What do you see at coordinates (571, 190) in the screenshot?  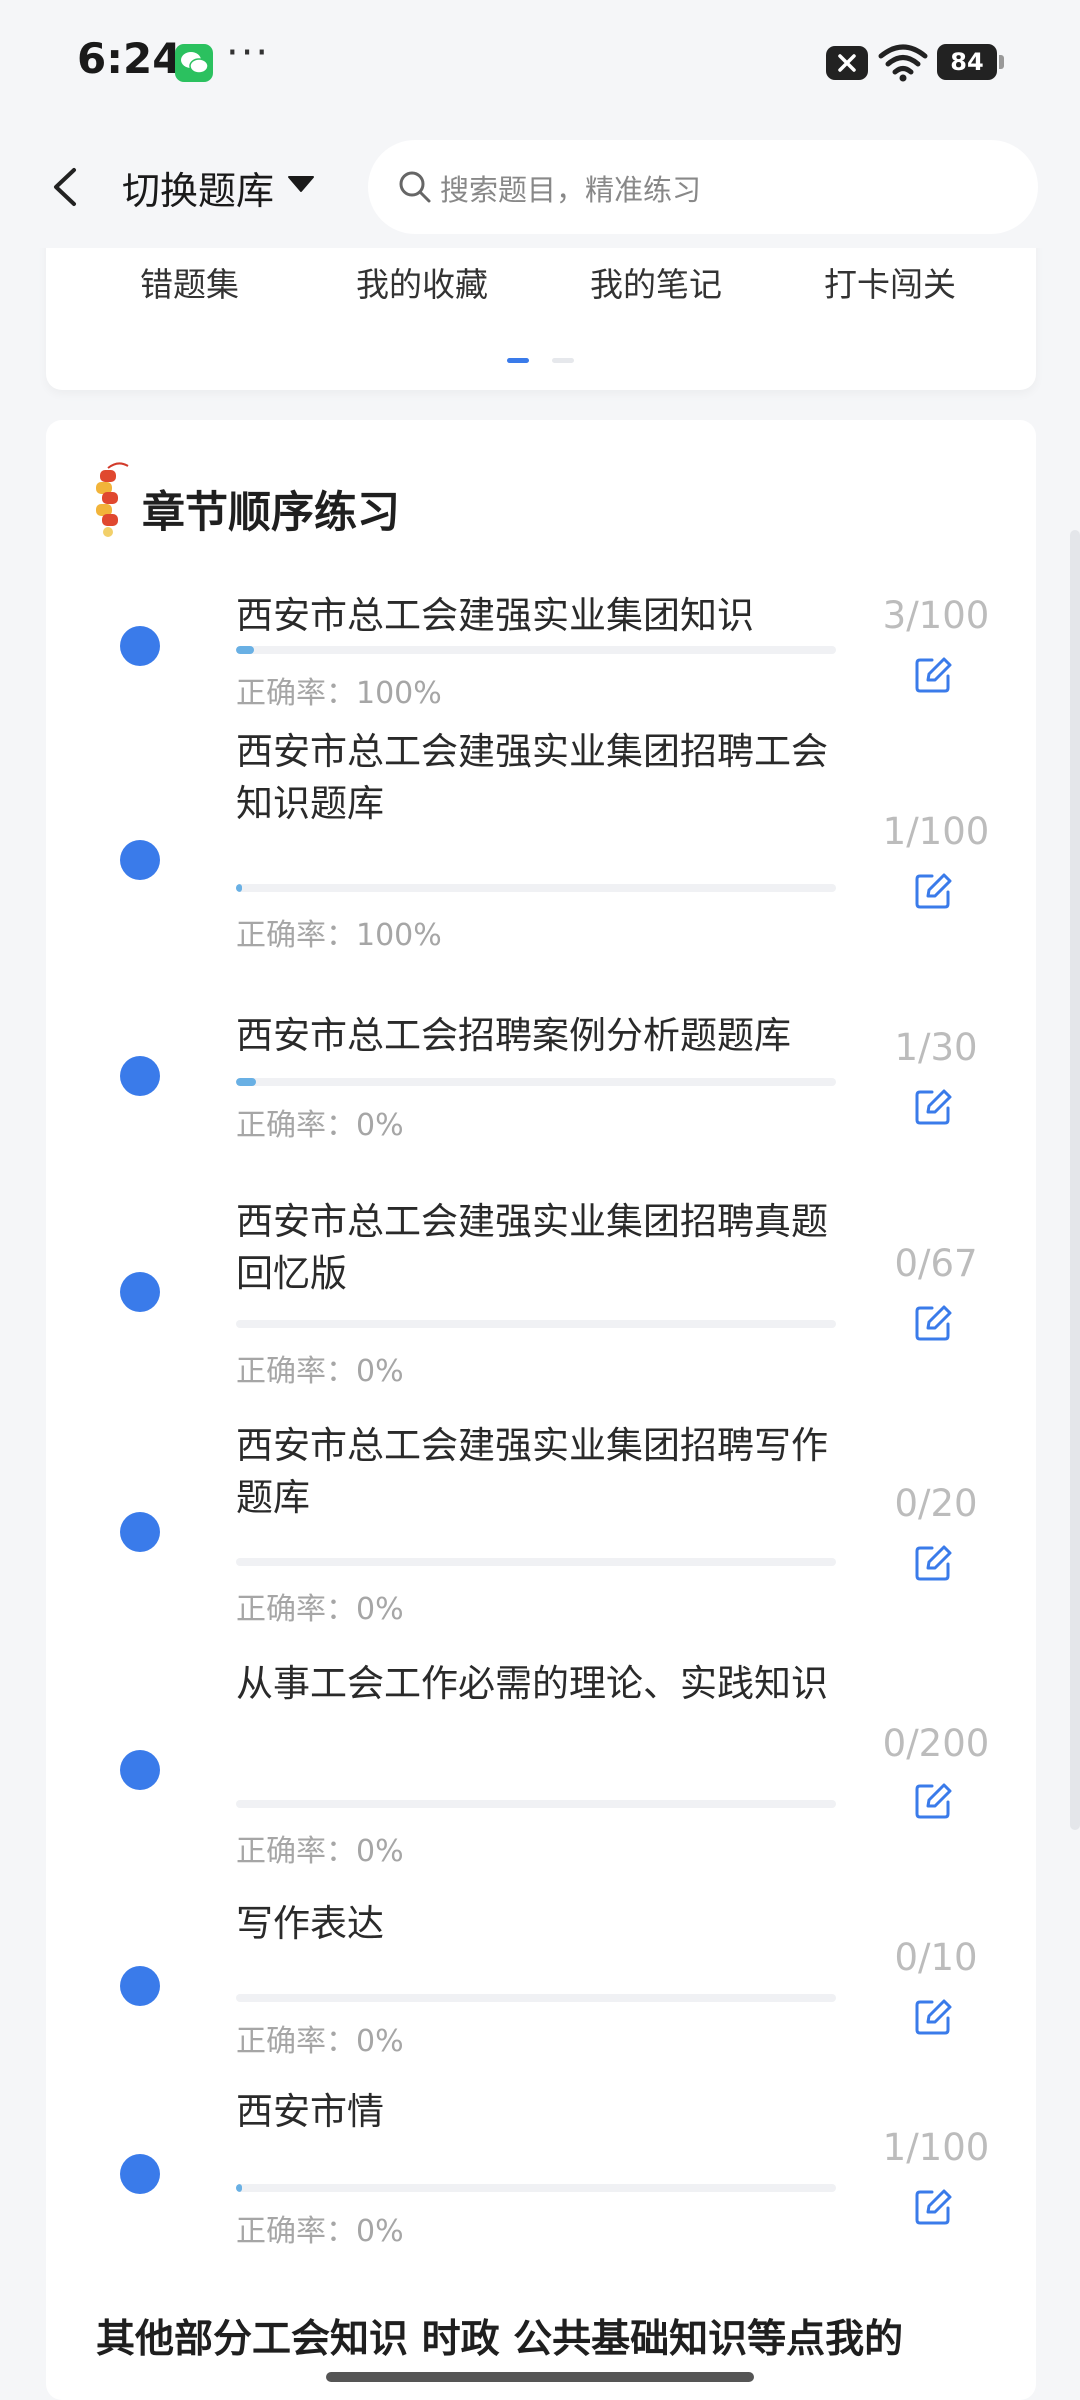 I see `search-placeholder: 搜索题目，精准练习` at bounding box center [571, 190].